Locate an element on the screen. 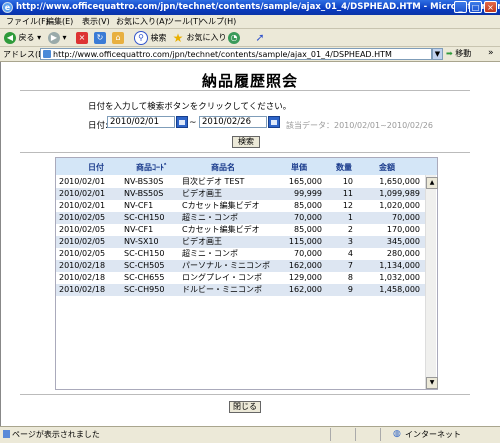 This screenshot has height=443, width=500. cell-price: 129,000 is located at coordinates (305, 277).